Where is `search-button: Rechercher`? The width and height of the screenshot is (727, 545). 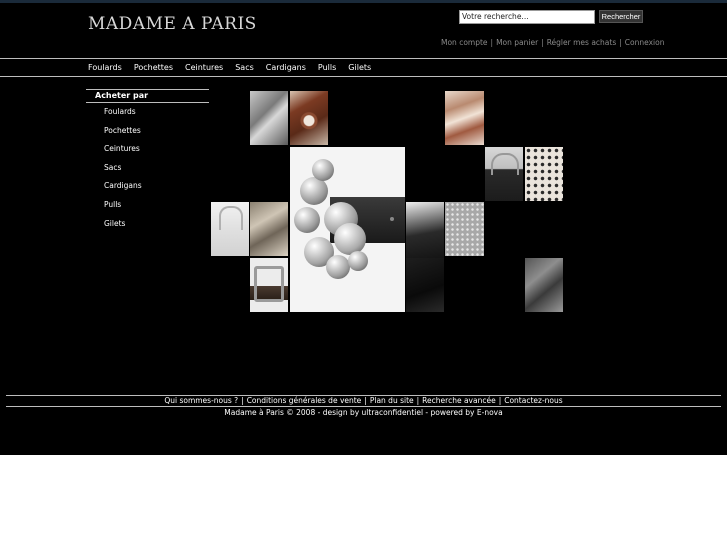
search-button: Rechercher is located at coordinates (621, 16).